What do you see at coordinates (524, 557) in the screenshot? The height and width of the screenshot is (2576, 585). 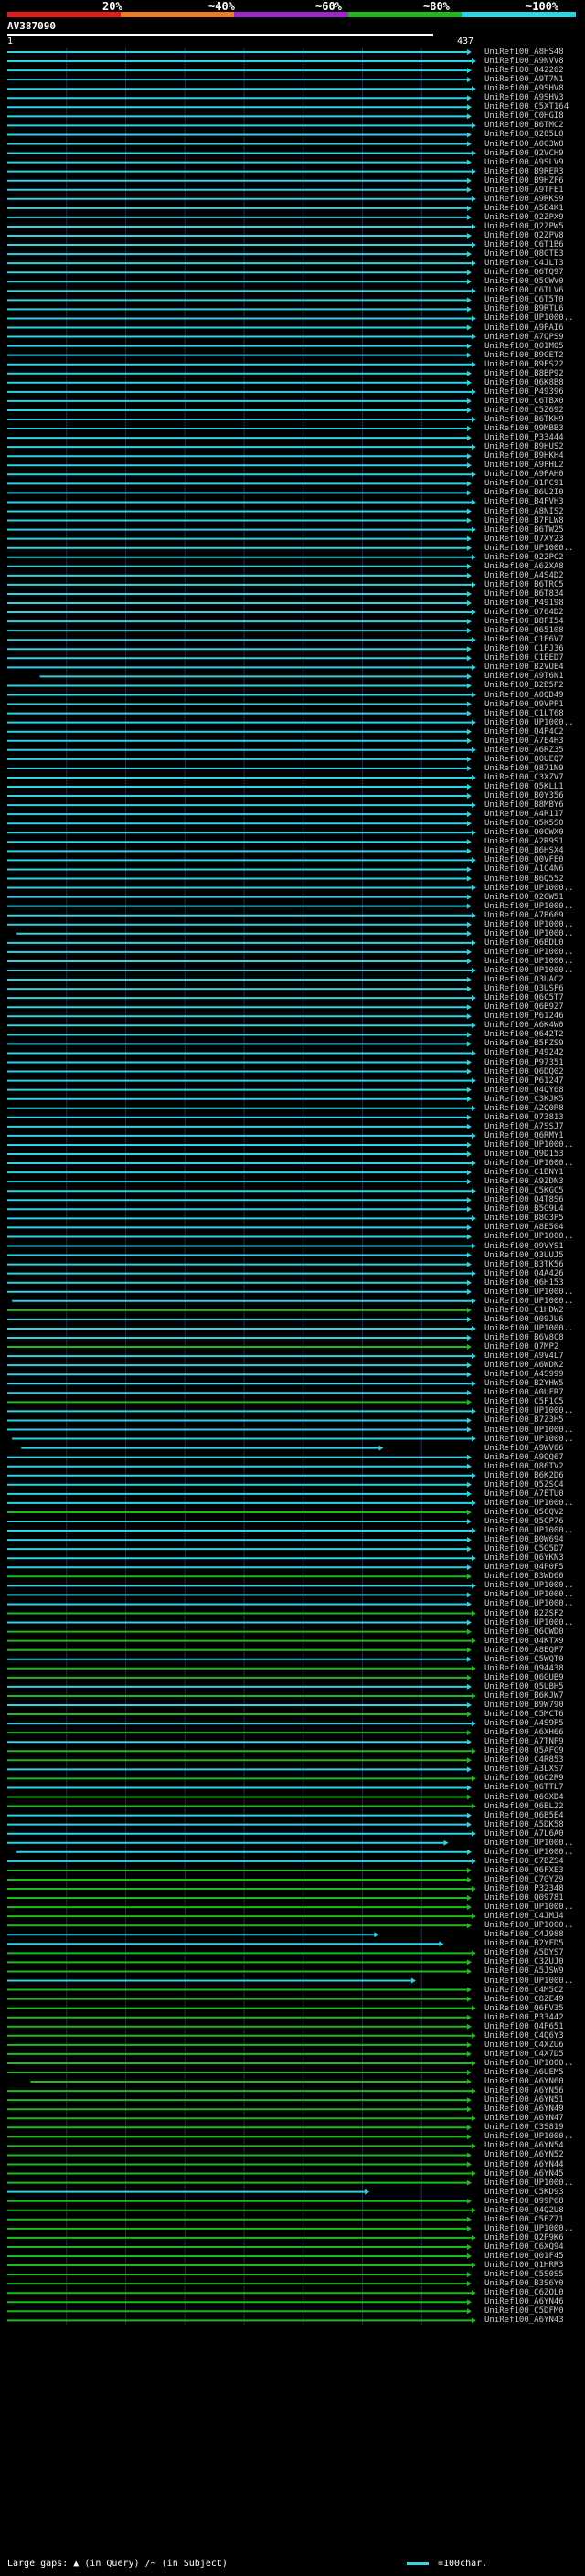 I see `hit-label: UniRef100_Q22PC2` at bounding box center [524, 557].